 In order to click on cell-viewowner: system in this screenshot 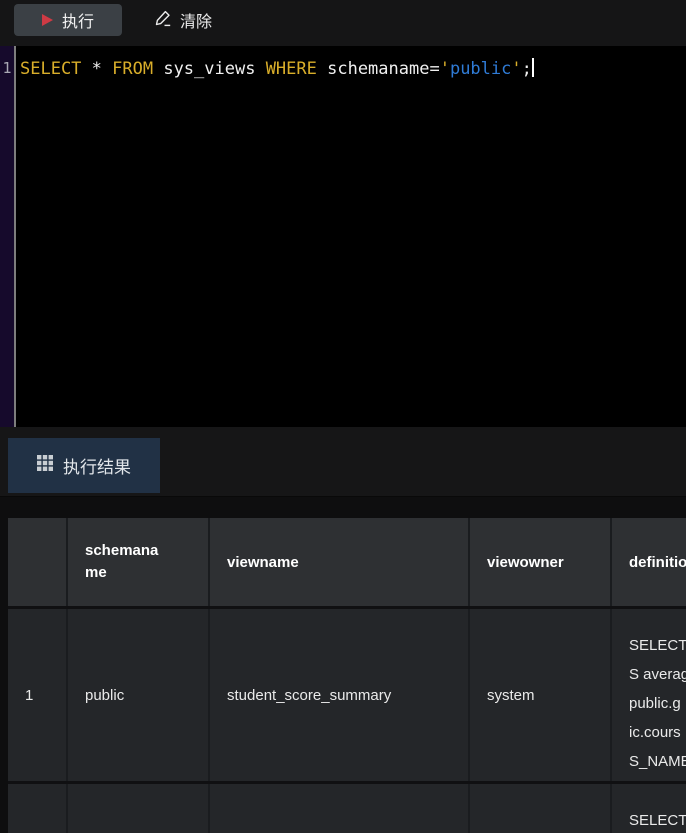, I will do `click(541, 695)`.